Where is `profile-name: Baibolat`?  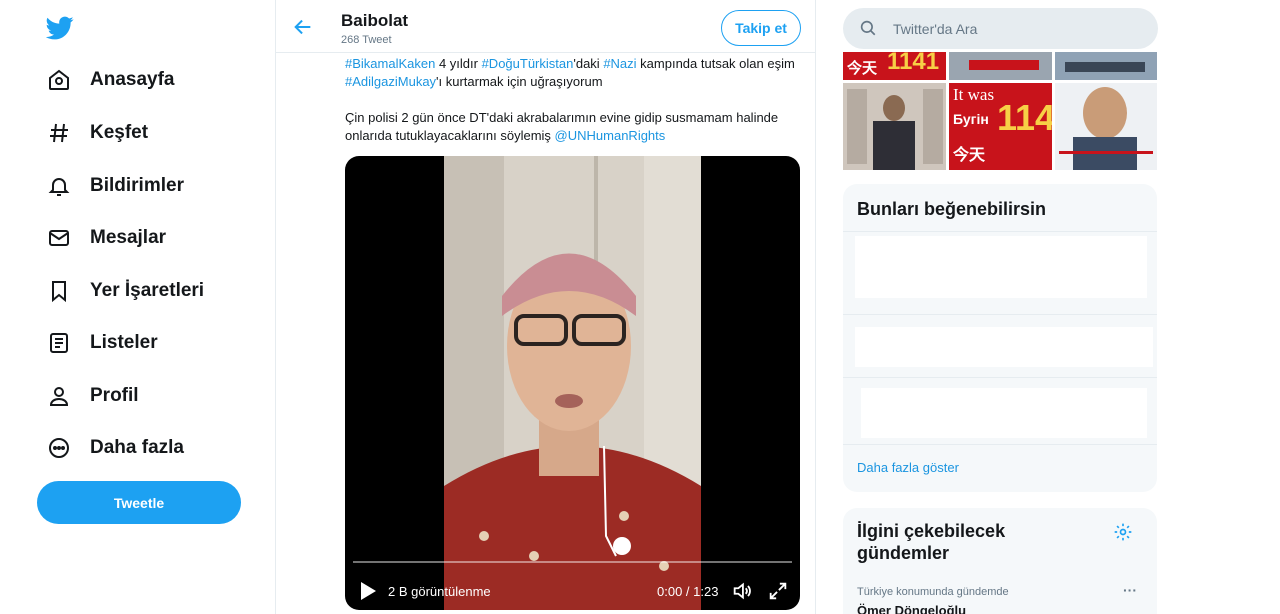
profile-name: Baibolat is located at coordinates (375, 20).